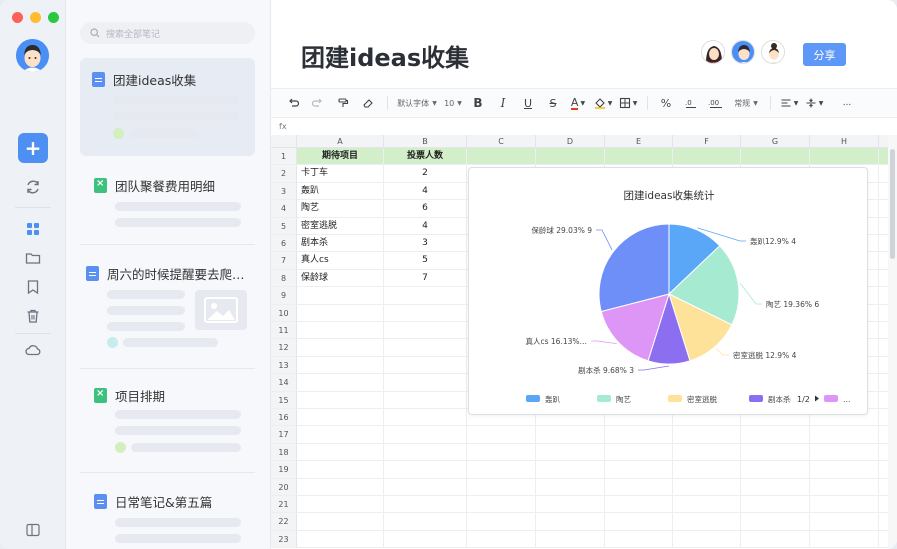 Image resolution: width=897 pixels, height=549 pixels. What do you see at coordinates (284, 261) in the screenshot?
I see `row-header: 7` at bounding box center [284, 261].